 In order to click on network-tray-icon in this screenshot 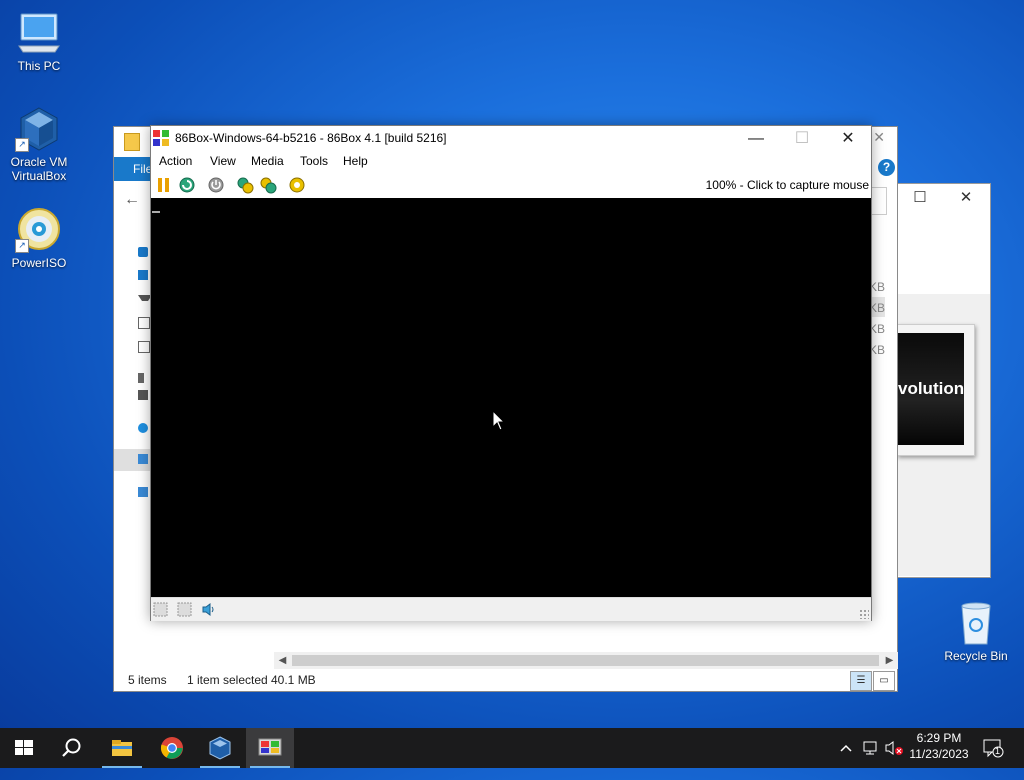, I will do `click(871, 759)`.